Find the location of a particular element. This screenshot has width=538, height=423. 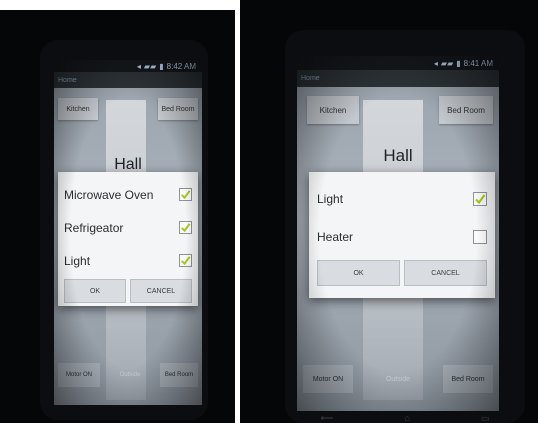

hardware-nav-bar: ⟵ ⌂ ▭ is located at coordinates (405, 418).